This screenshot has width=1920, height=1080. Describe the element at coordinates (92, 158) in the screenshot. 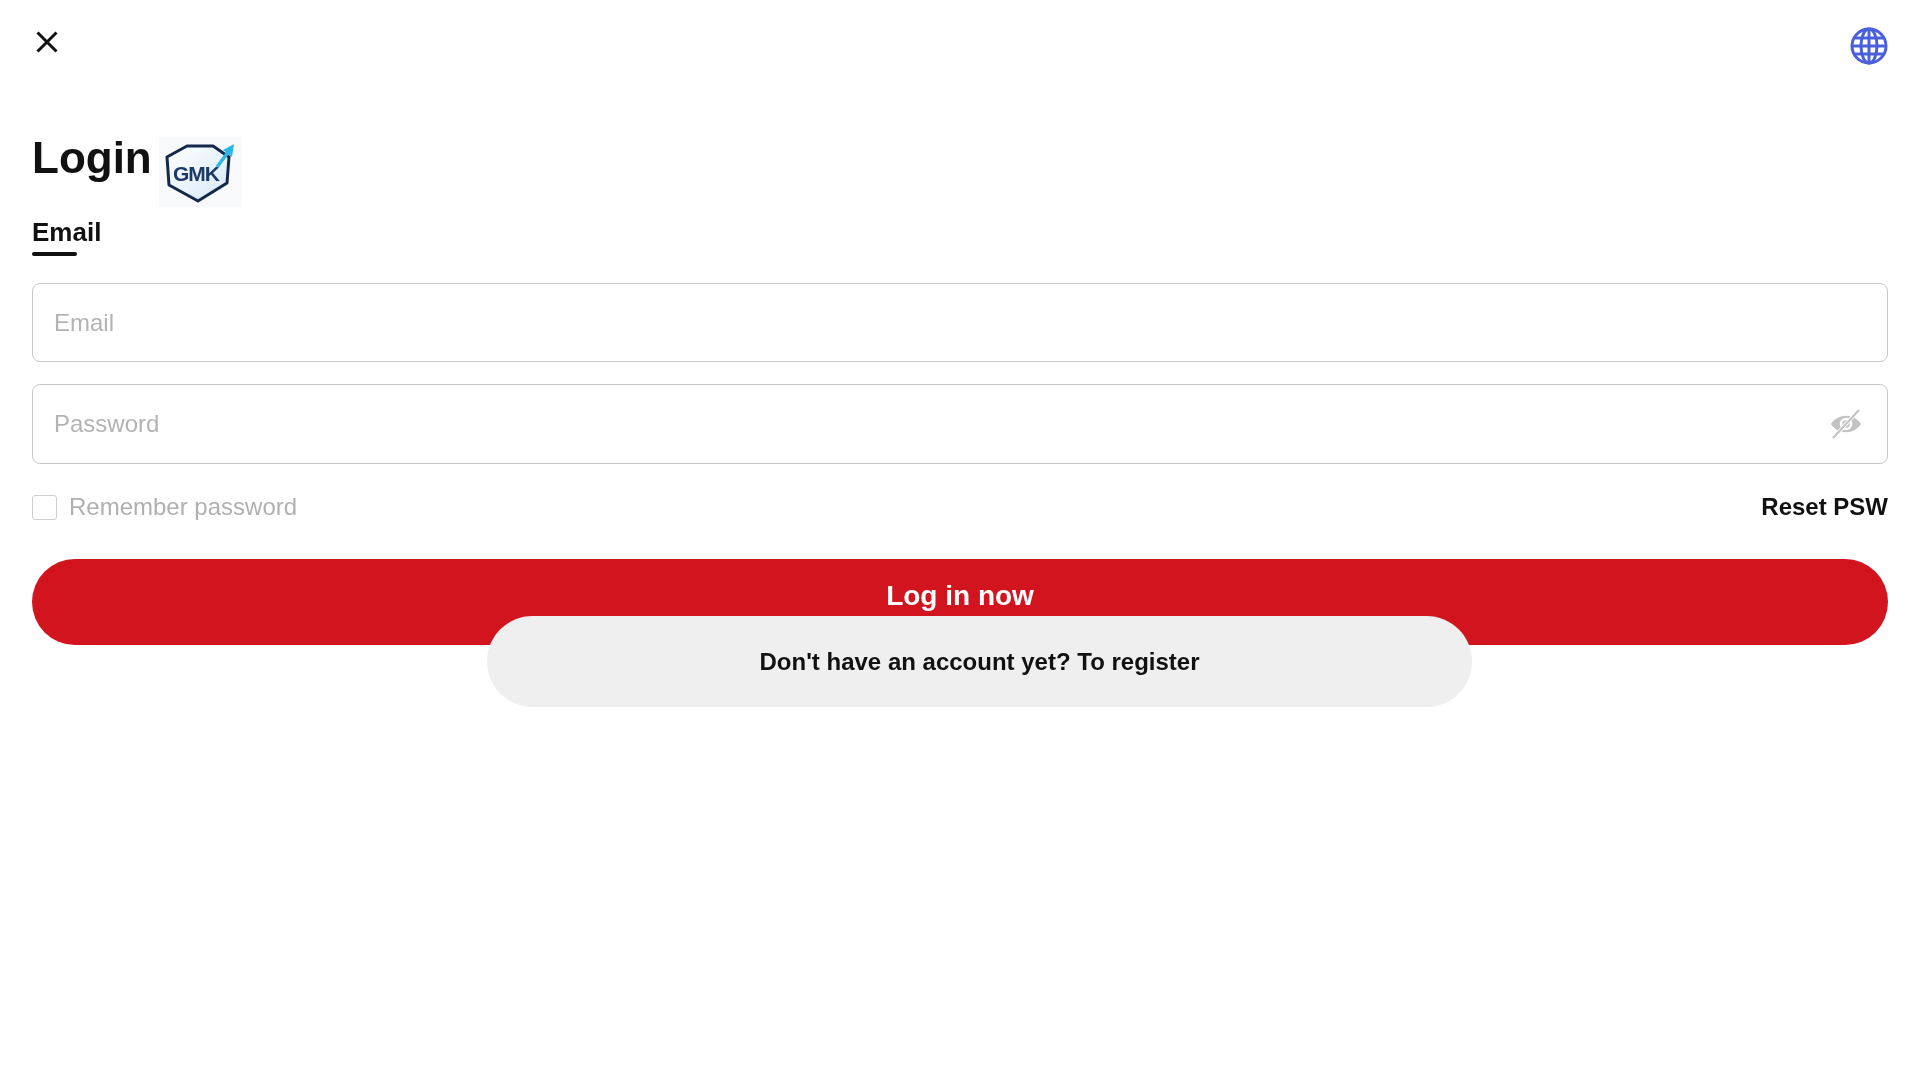

I see `page-title: Login` at that location.